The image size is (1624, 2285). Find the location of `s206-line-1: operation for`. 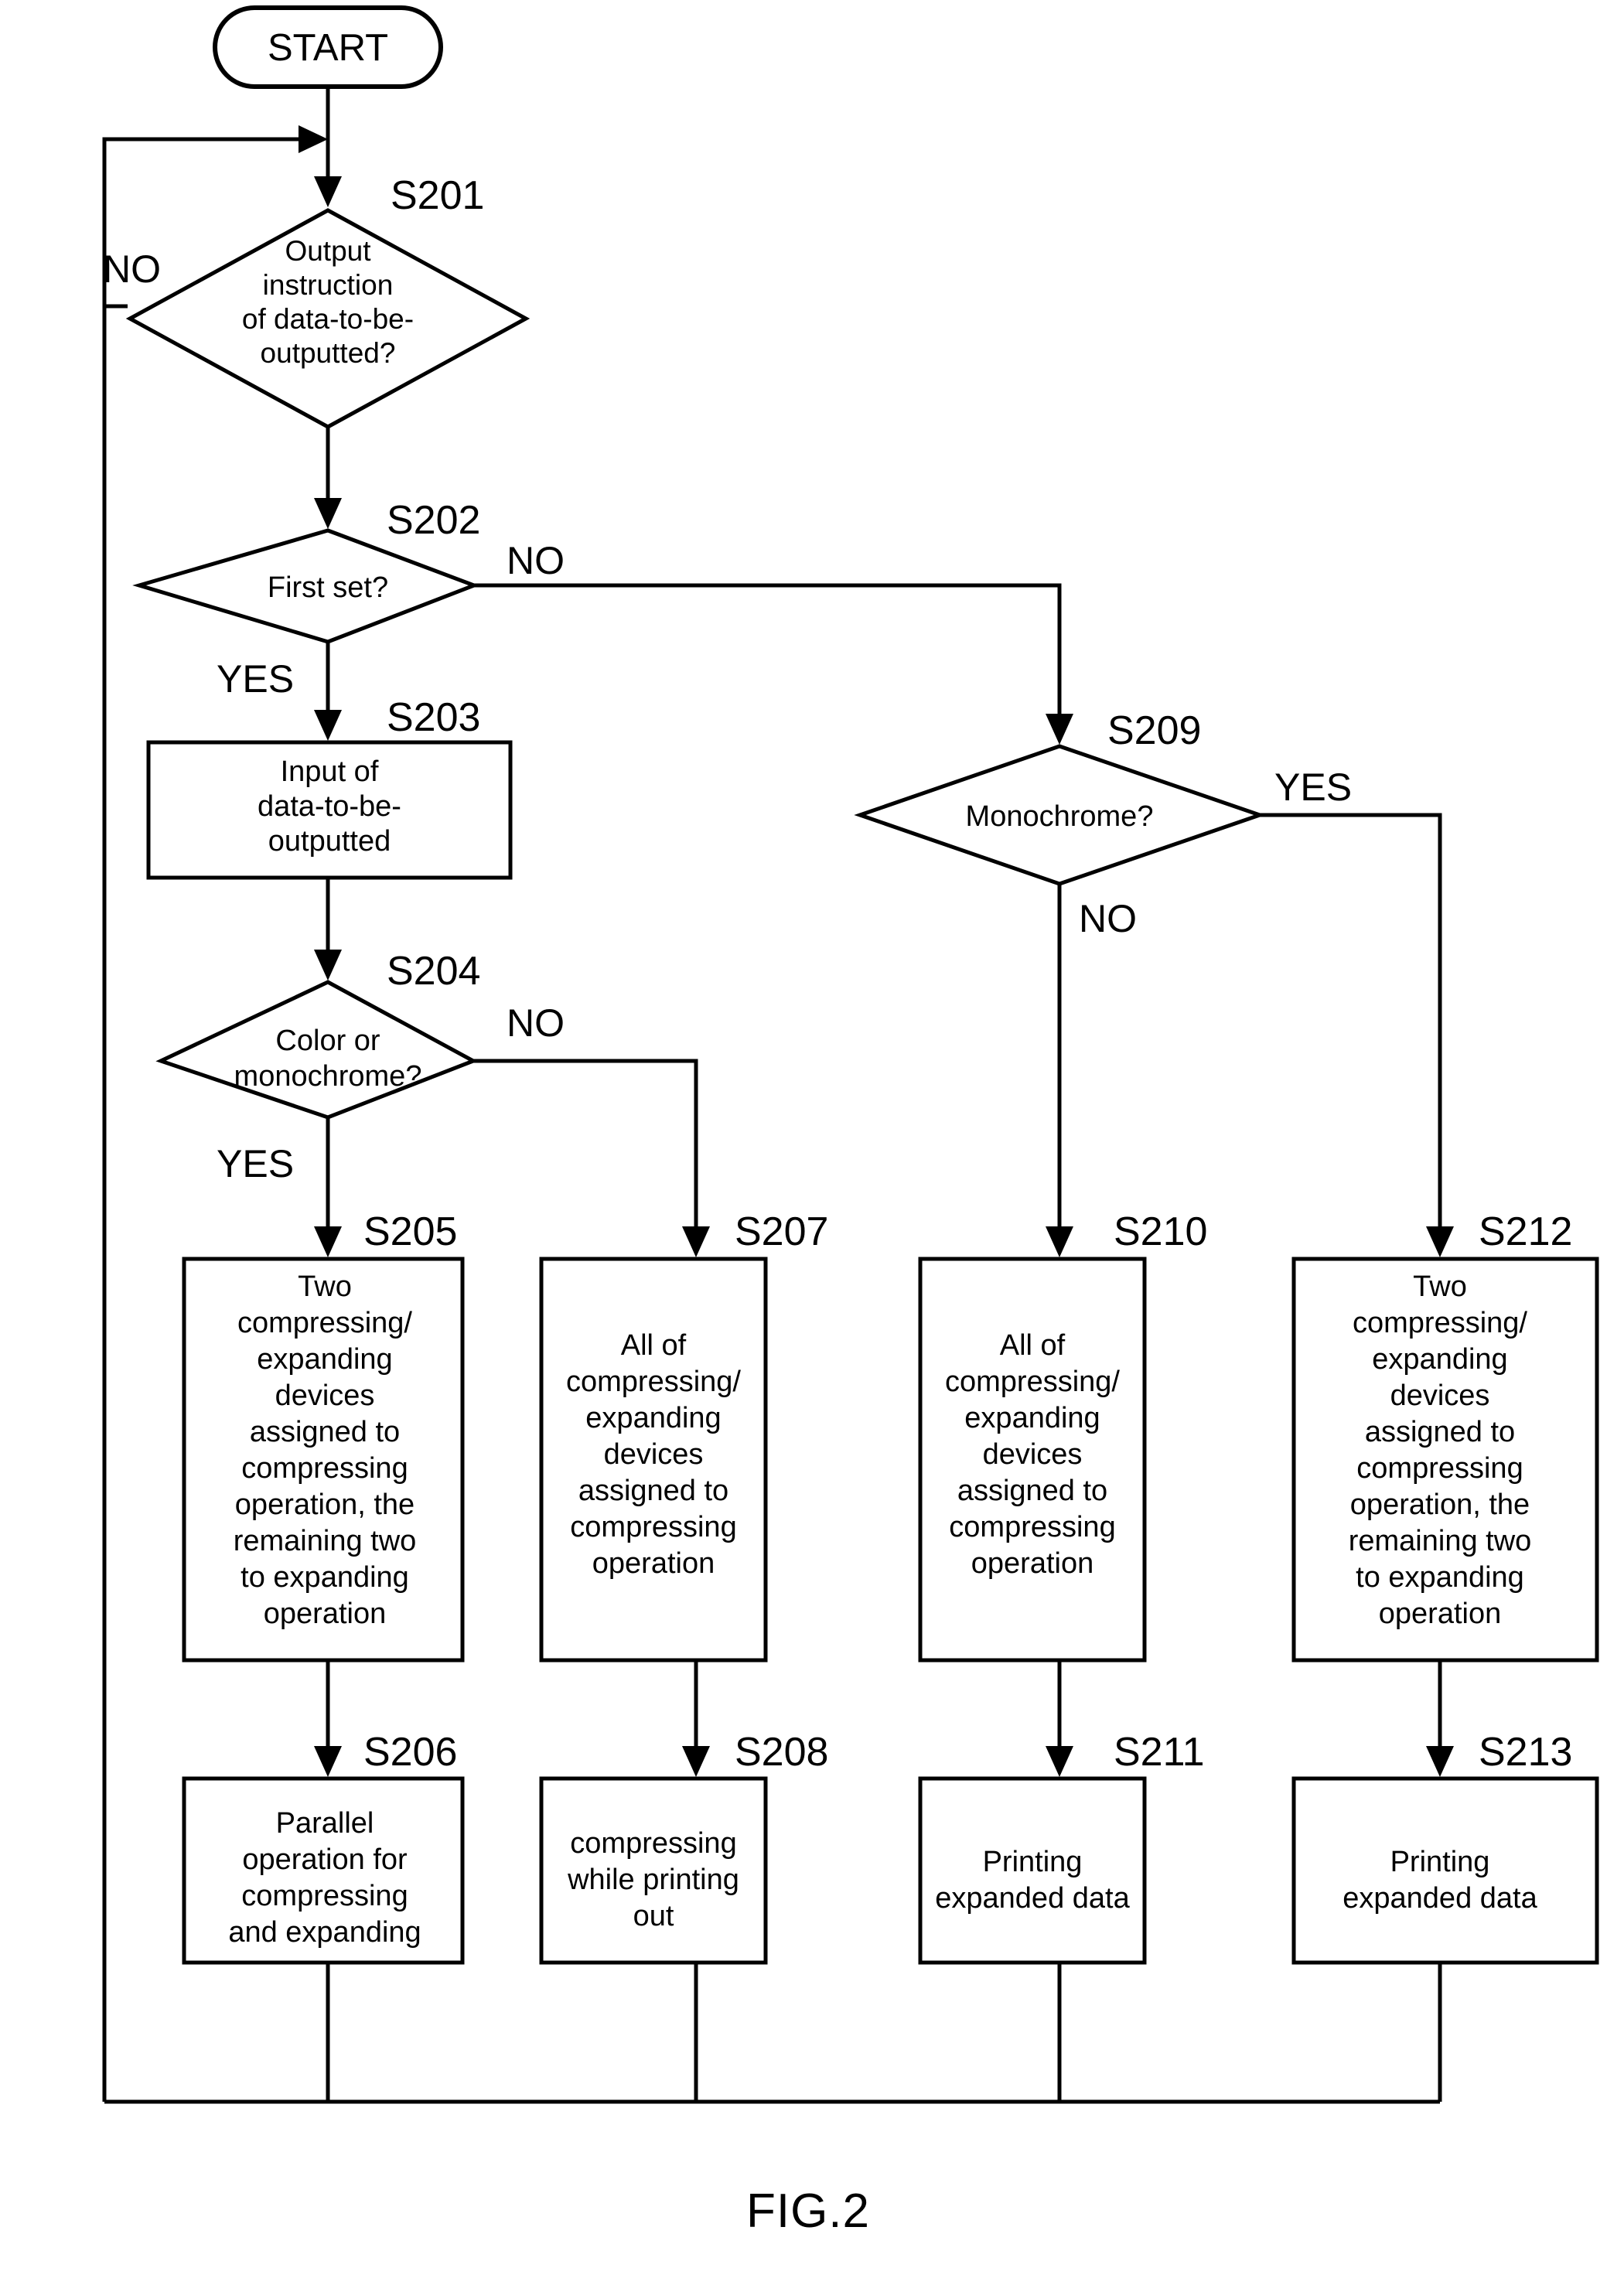

s206-line-1: operation for is located at coordinates (325, 1859).